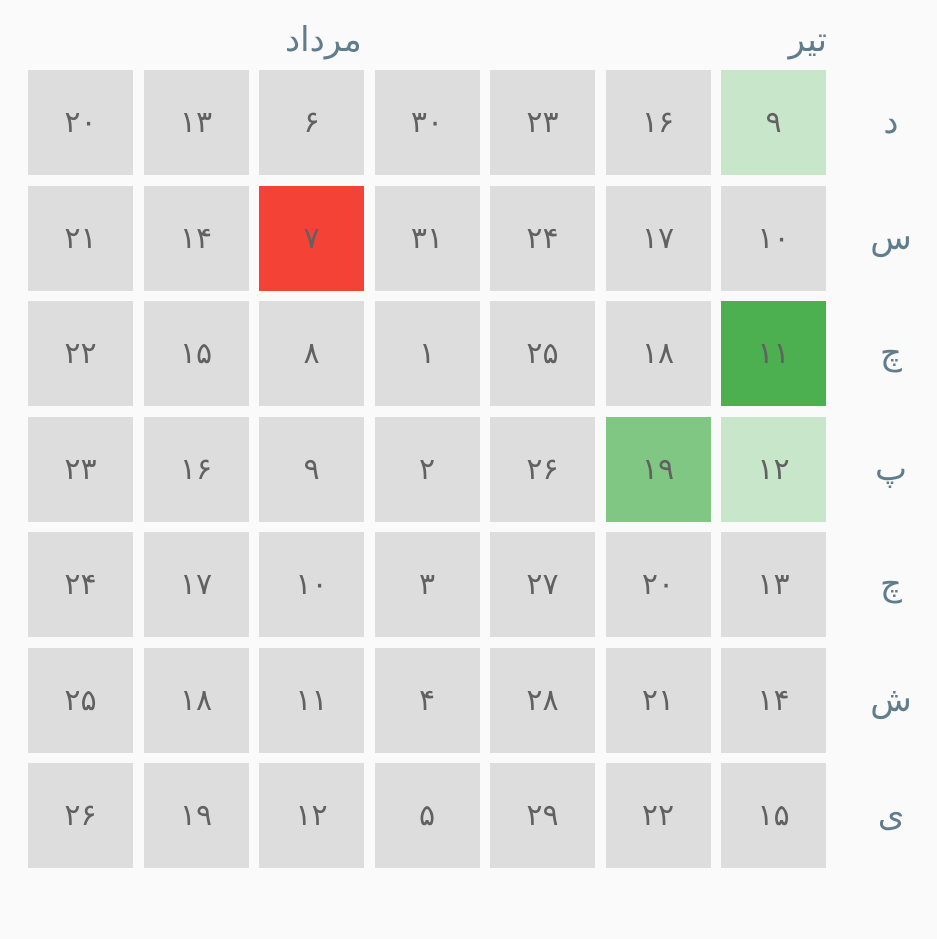 The height and width of the screenshot is (939, 937). What do you see at coordinates (807, 40) in the screenshot?
I see `month-label-tir: تیر` at bounding box center [807, 40].